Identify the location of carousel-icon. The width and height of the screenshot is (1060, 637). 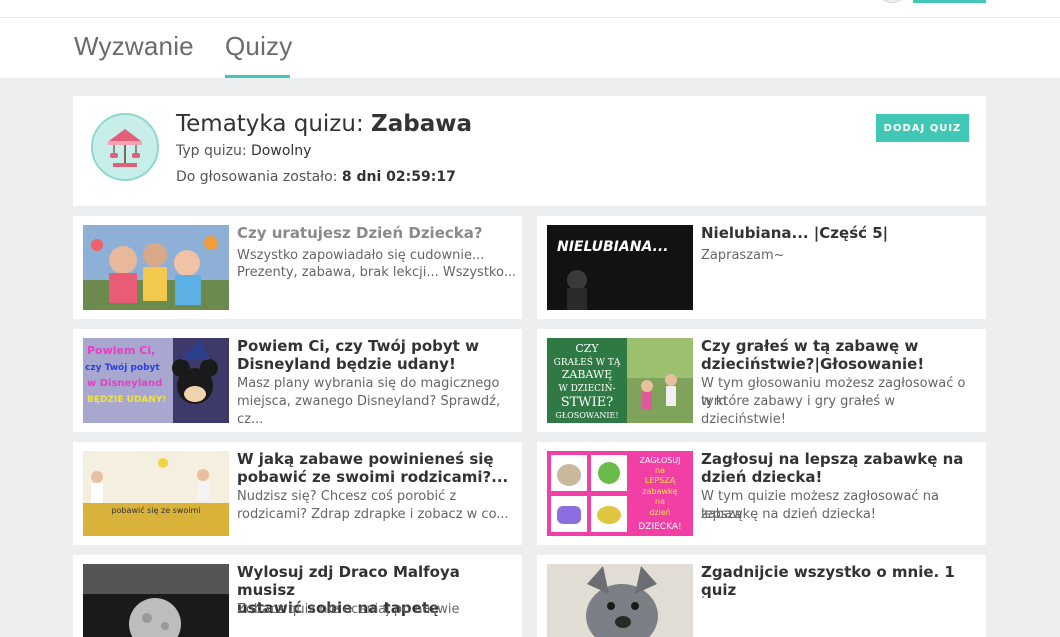
(125, 147).